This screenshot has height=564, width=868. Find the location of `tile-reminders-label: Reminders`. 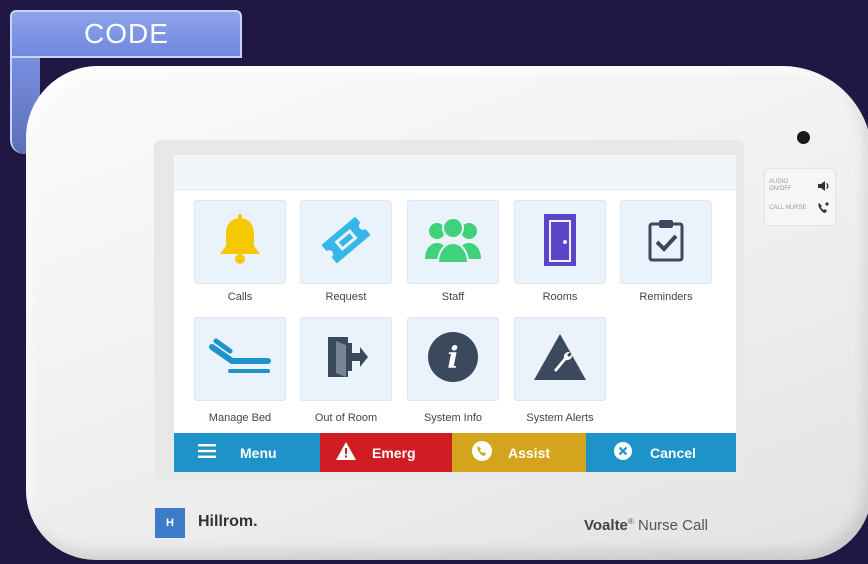

tile-reminders-label: Reminders is located at coordinates (666, 297).